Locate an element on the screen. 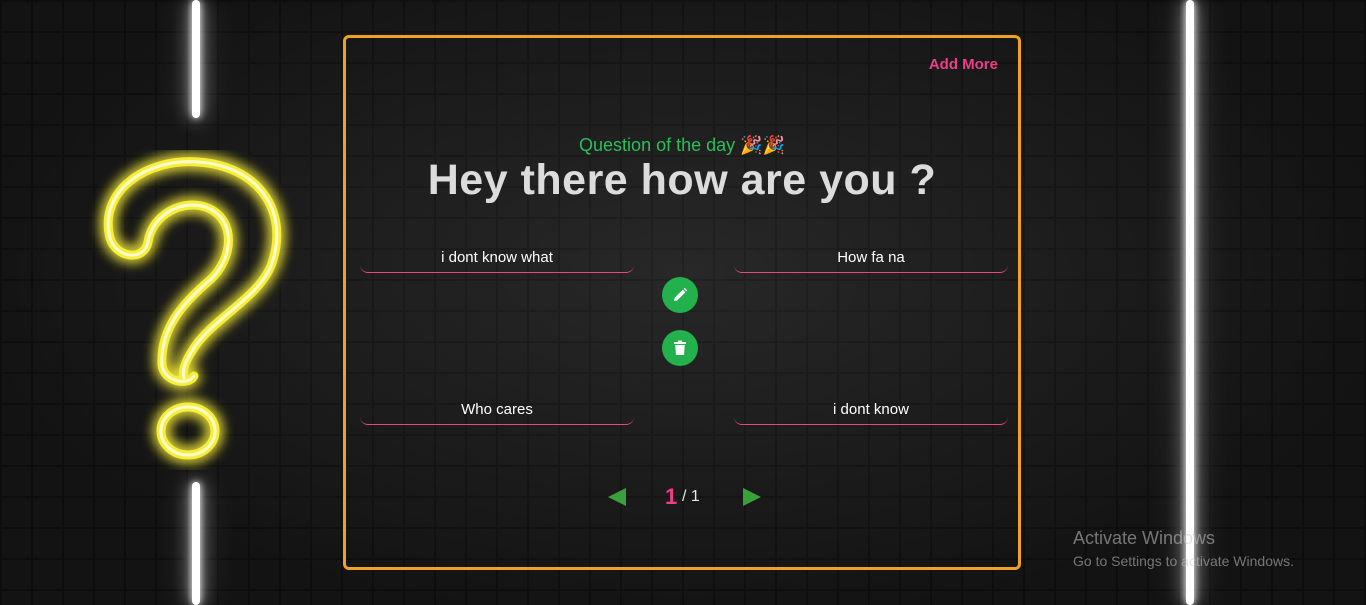  total-pages: / 1 is located at coordinates (691, 496).